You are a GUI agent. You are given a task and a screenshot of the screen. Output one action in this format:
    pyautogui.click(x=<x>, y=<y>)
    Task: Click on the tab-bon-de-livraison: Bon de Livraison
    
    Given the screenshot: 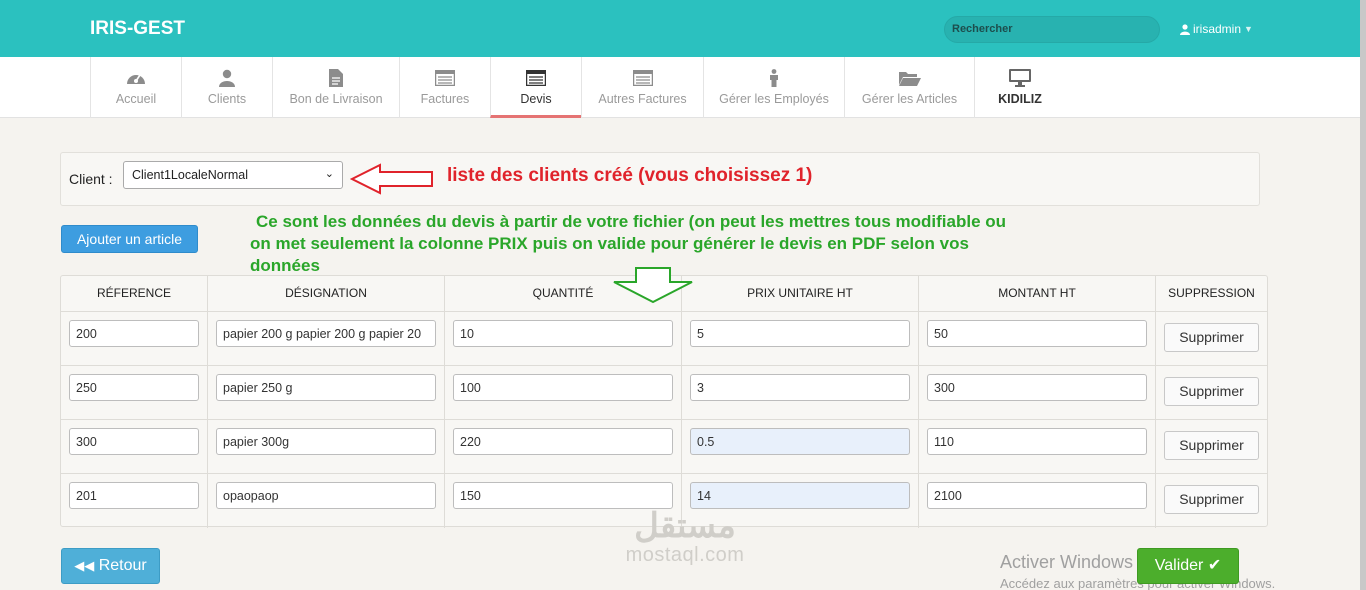 What is the action you would take?
    pyautogui.click(x=335, y=87)
    